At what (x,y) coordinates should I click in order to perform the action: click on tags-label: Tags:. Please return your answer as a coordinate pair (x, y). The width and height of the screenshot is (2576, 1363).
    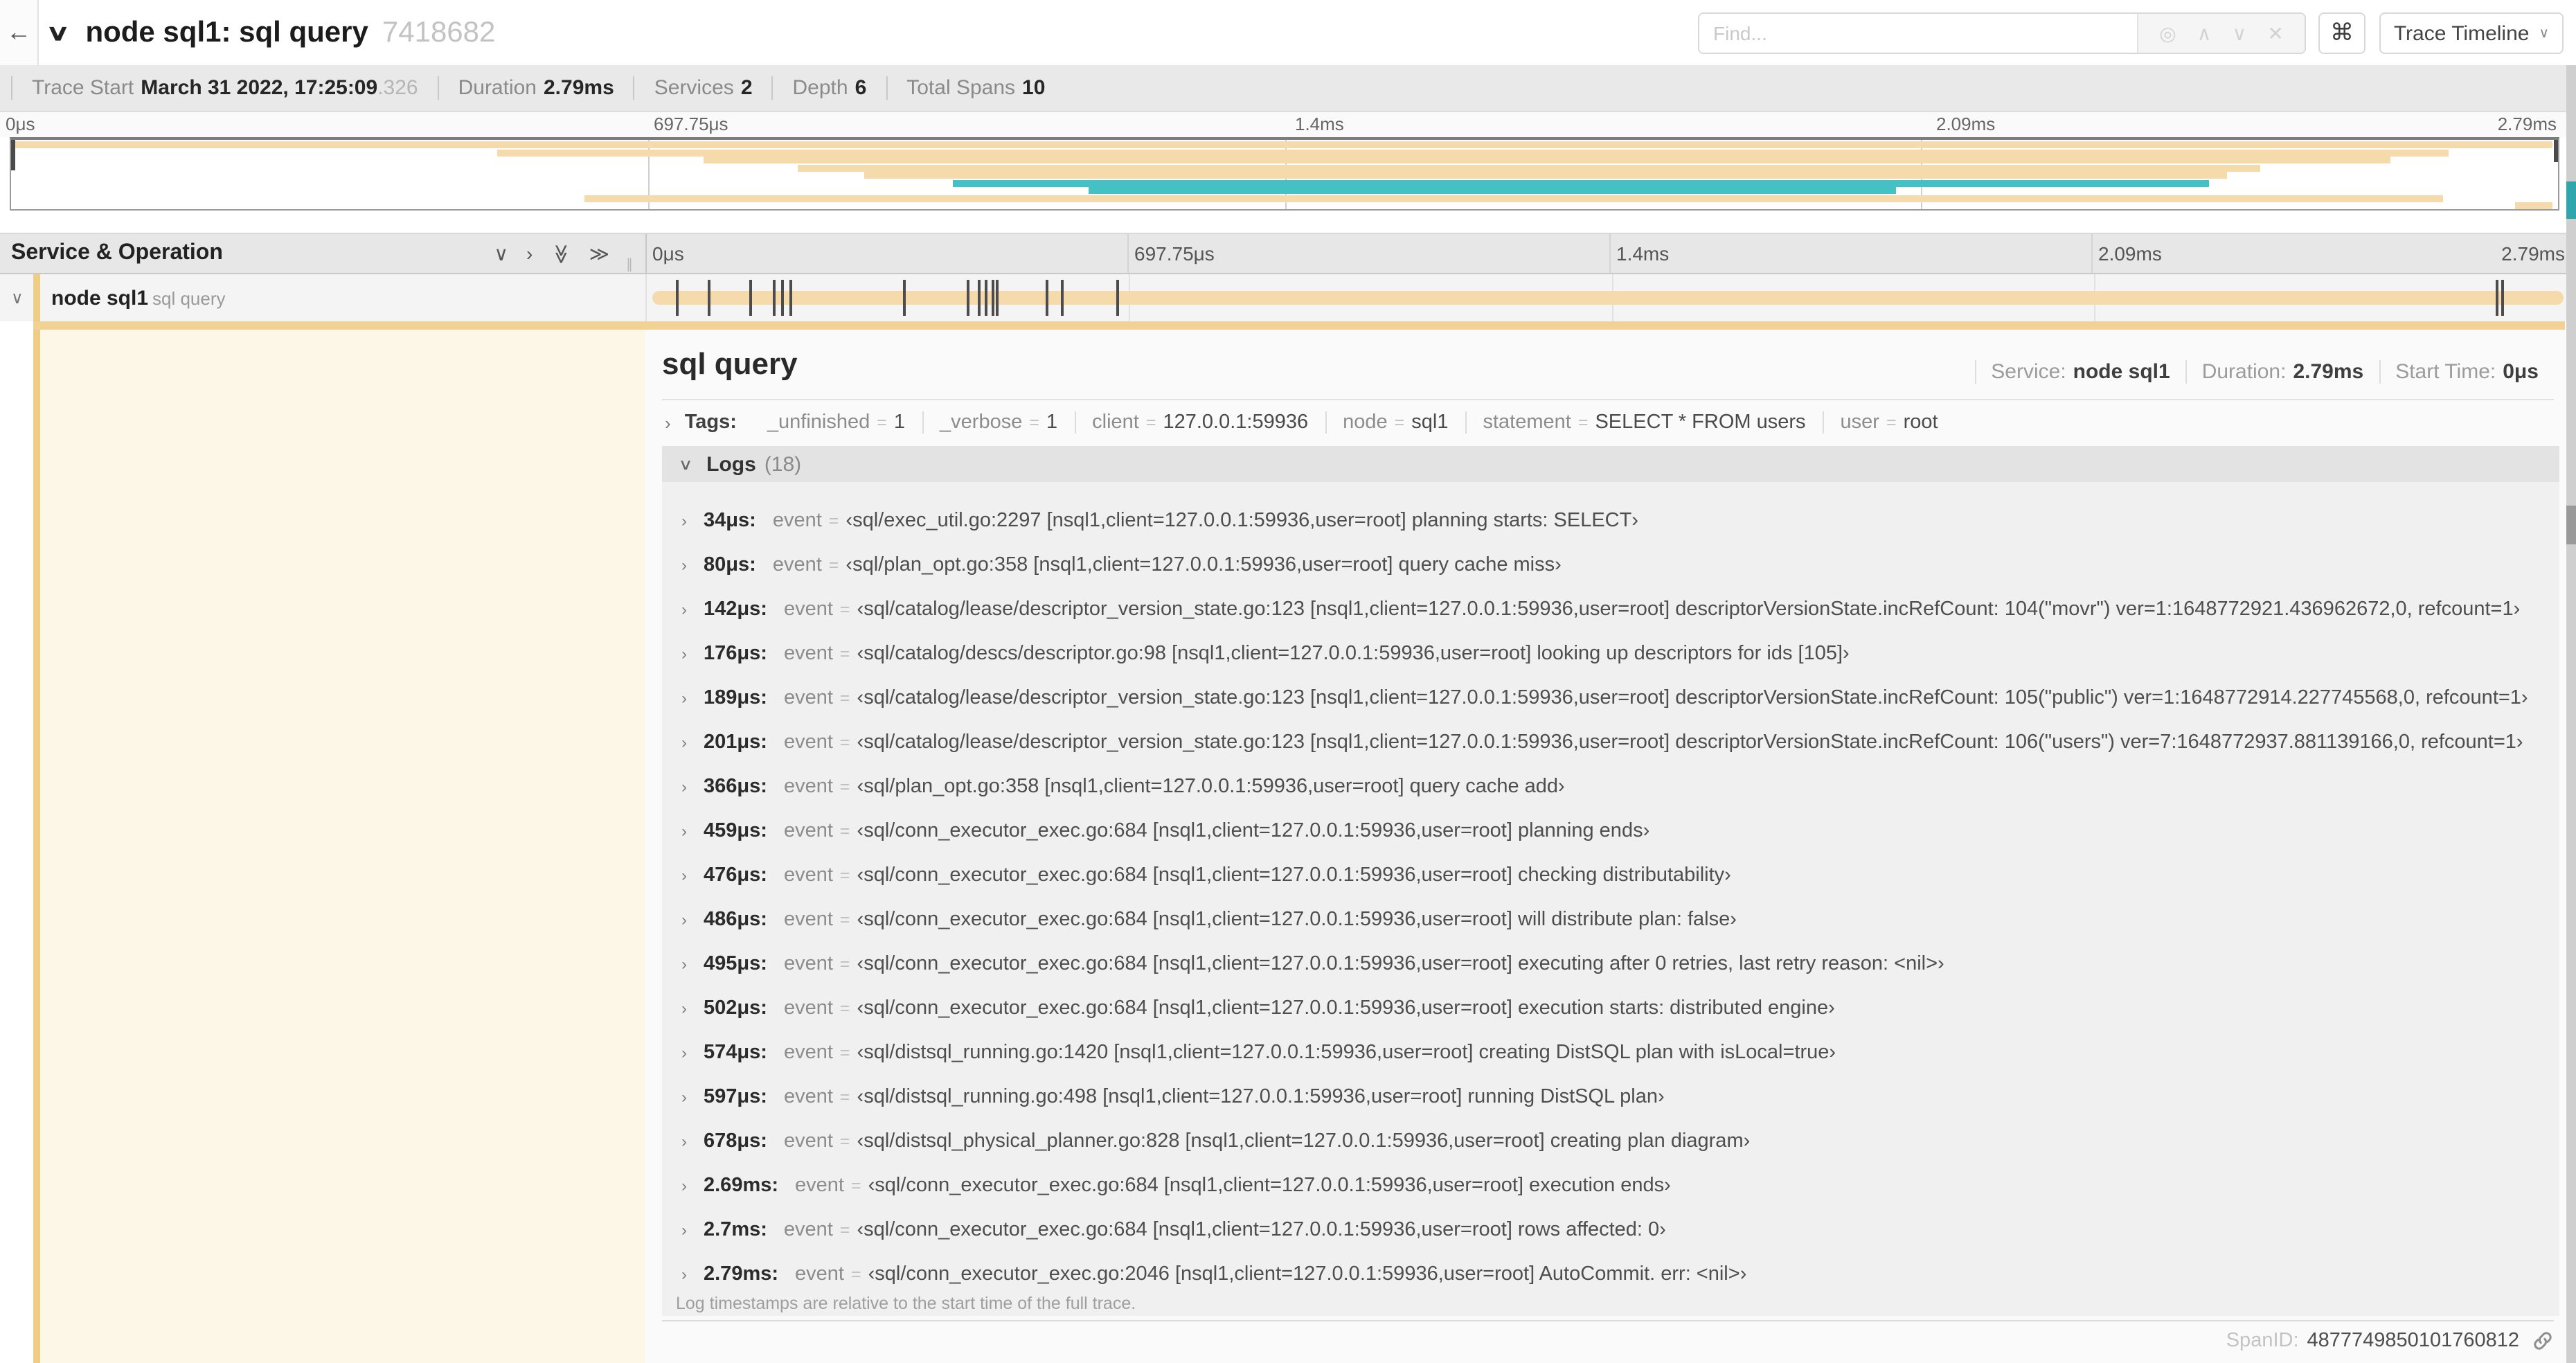
    Looking at the image, I should click on (711, 423).